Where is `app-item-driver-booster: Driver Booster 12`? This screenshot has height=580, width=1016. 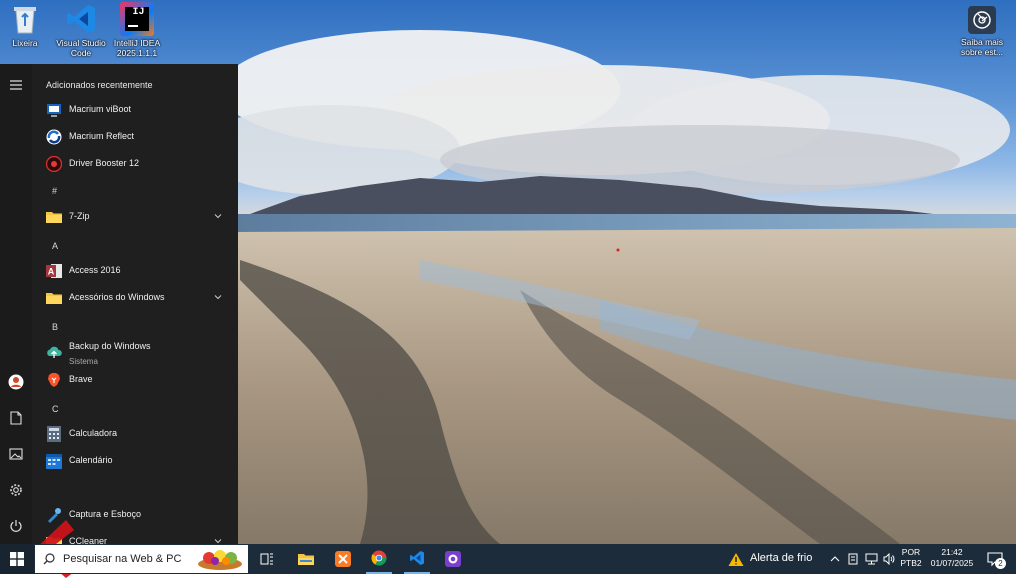
app-item-driver-booster: Driver Booster 12 is located at coordinates (135, 164).